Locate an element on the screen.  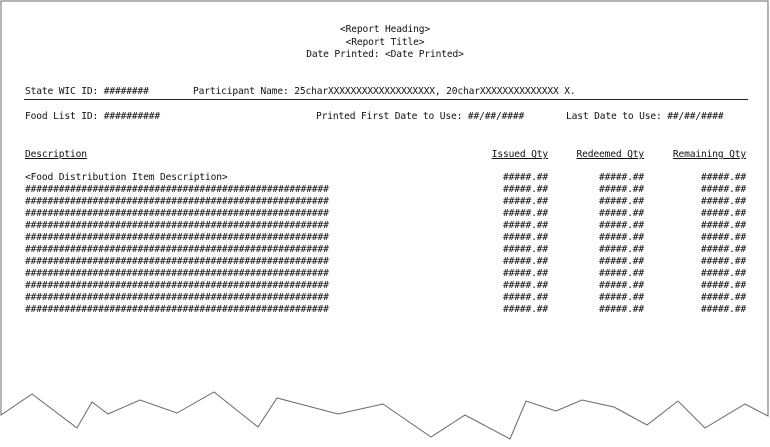
column-header-redeemed-qty: Redeemed Qty is located at coordinates (610, 154).